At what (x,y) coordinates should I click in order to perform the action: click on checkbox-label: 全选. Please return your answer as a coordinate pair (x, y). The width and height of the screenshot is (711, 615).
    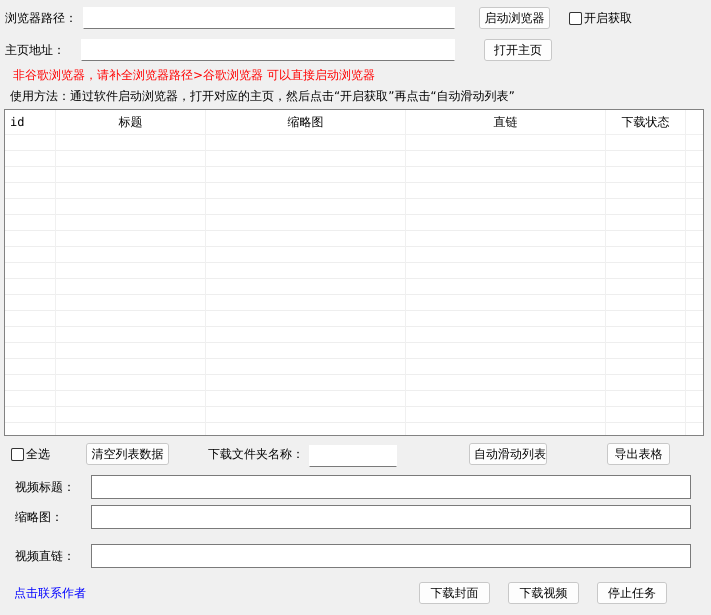
    Looking at the image, I should click on (38, 454).